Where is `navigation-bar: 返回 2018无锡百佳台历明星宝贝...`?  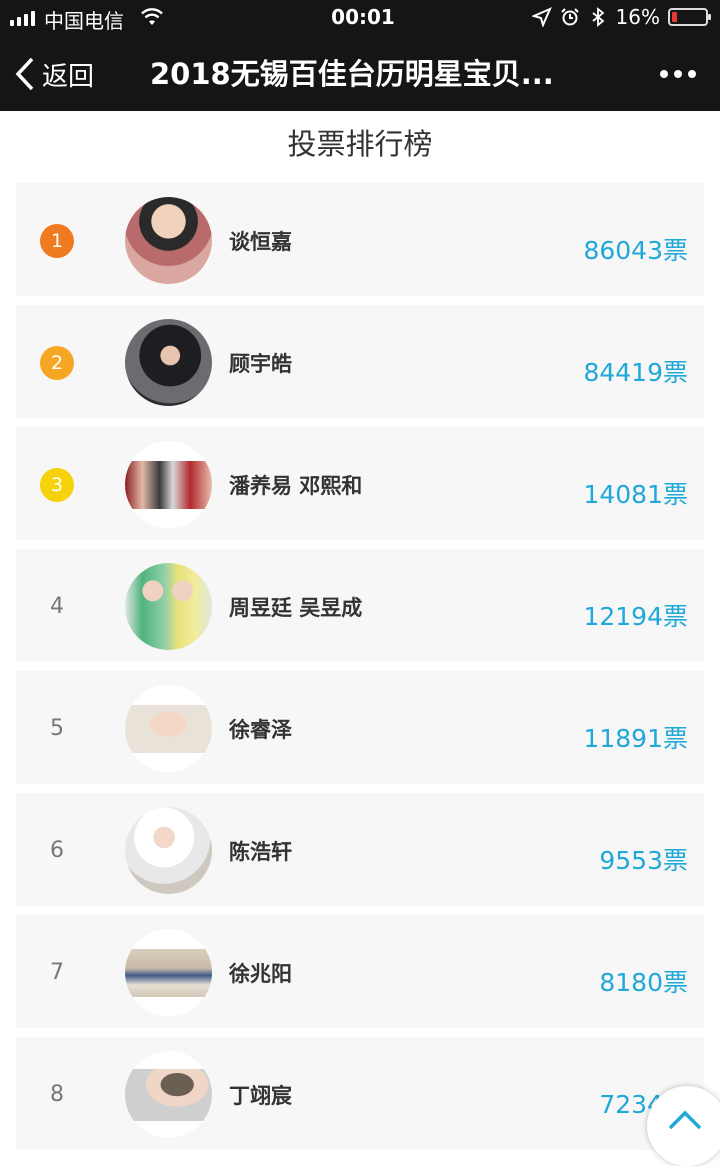
navigation-bar: 返回 2018无锡百佳台历明星宝贝... is located at coordinates (360, 73).